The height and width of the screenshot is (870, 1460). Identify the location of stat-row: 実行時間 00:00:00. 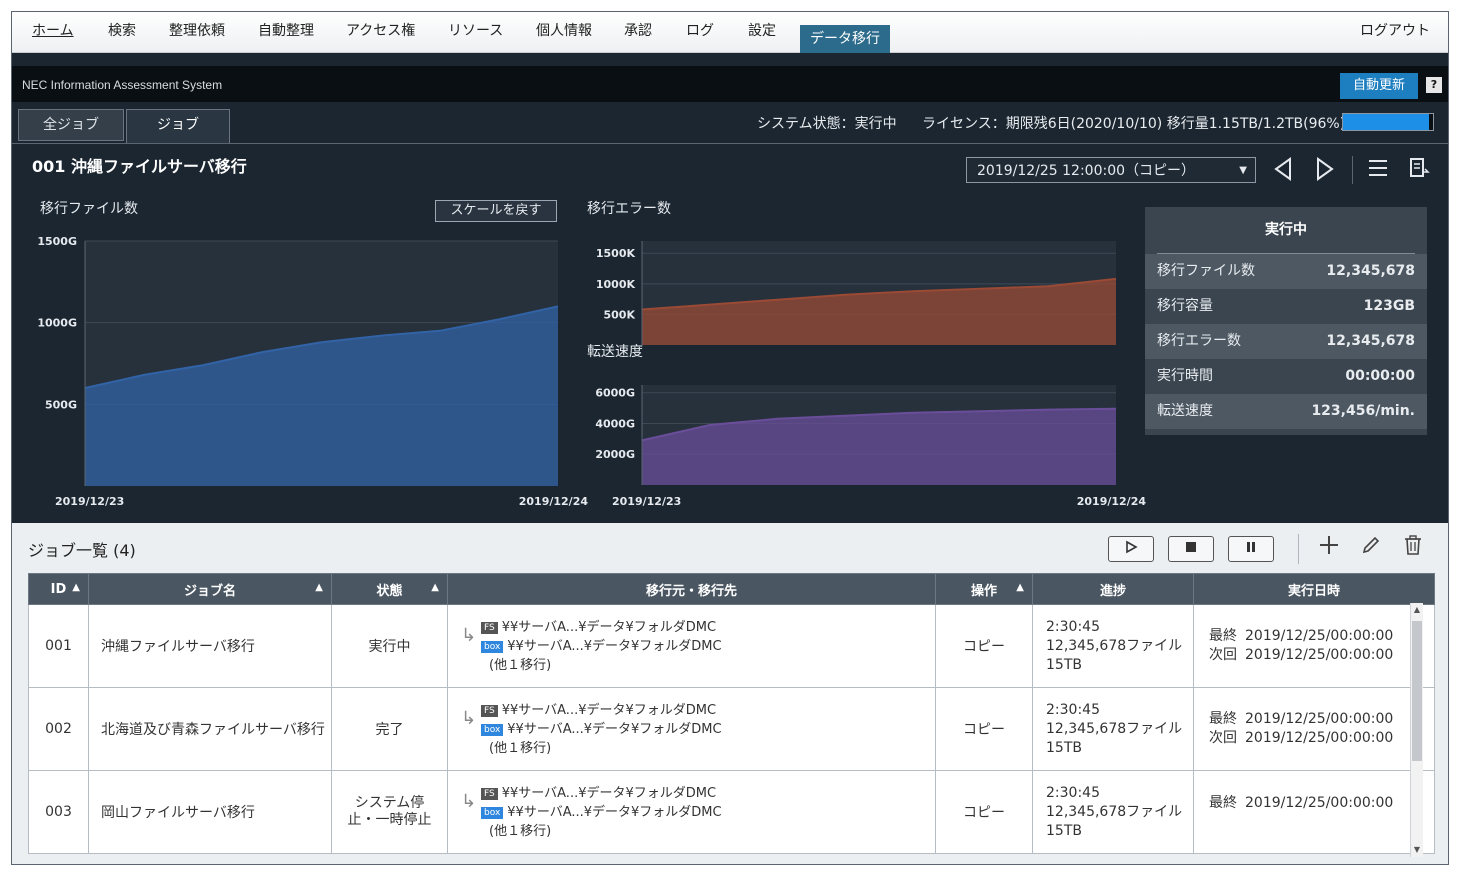
(1286, 376).